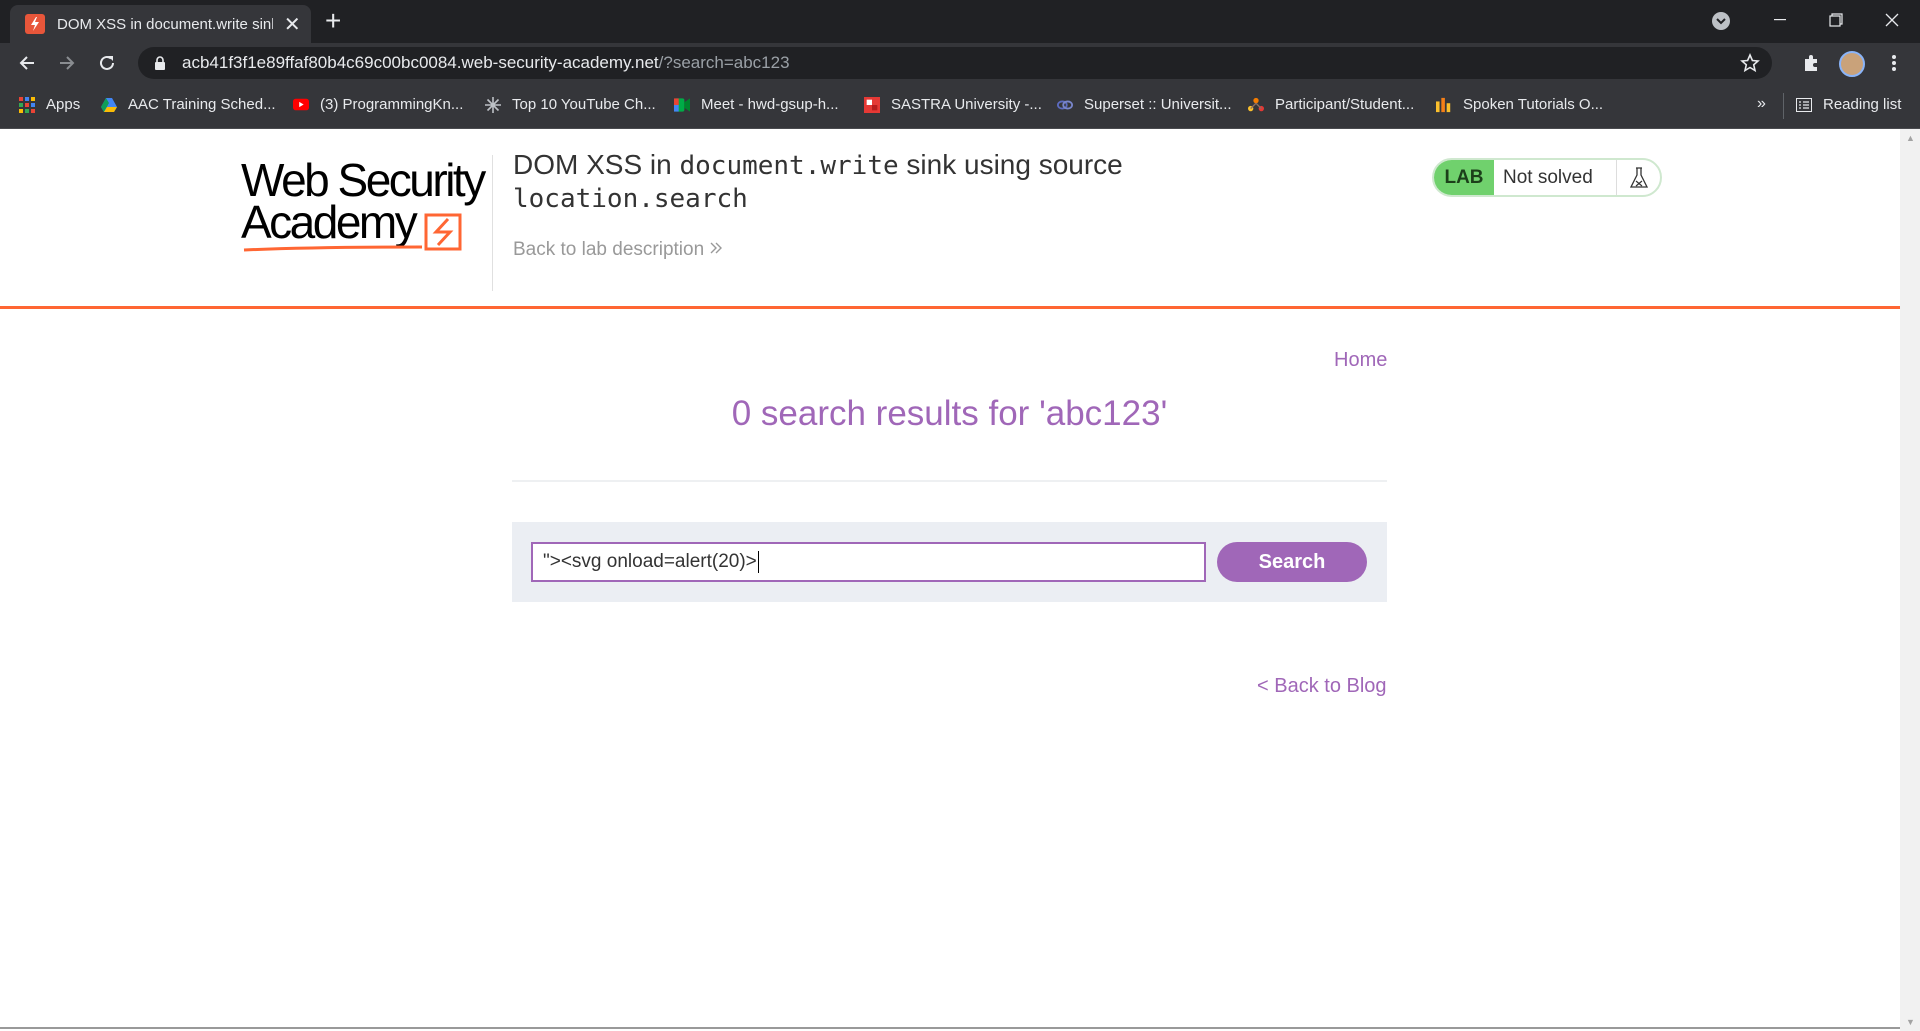 This screenshot has height=1031, width=1920. I want to click on apps-grid-icon, so click(27, 104).